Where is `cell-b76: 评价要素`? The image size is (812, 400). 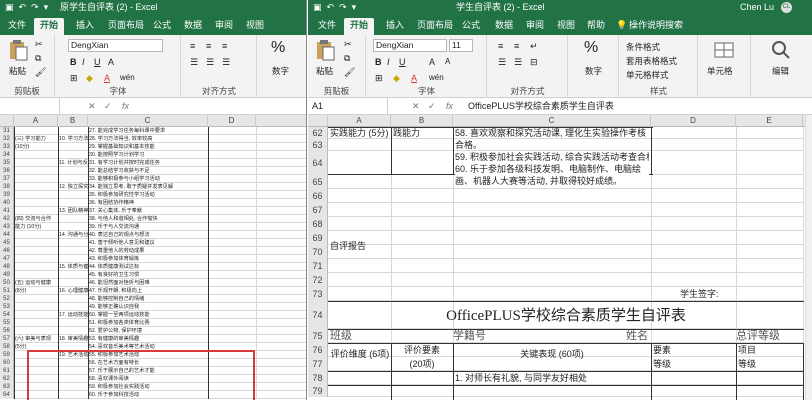
cell-b76: 评价要素 is located at coordinates (422, 350).